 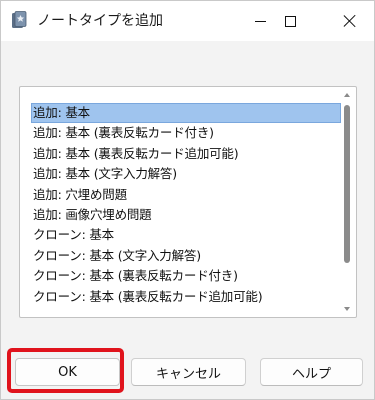 I want to click on list-item: 追加: 画像穴埋め問題, so click(x=186, y=215).